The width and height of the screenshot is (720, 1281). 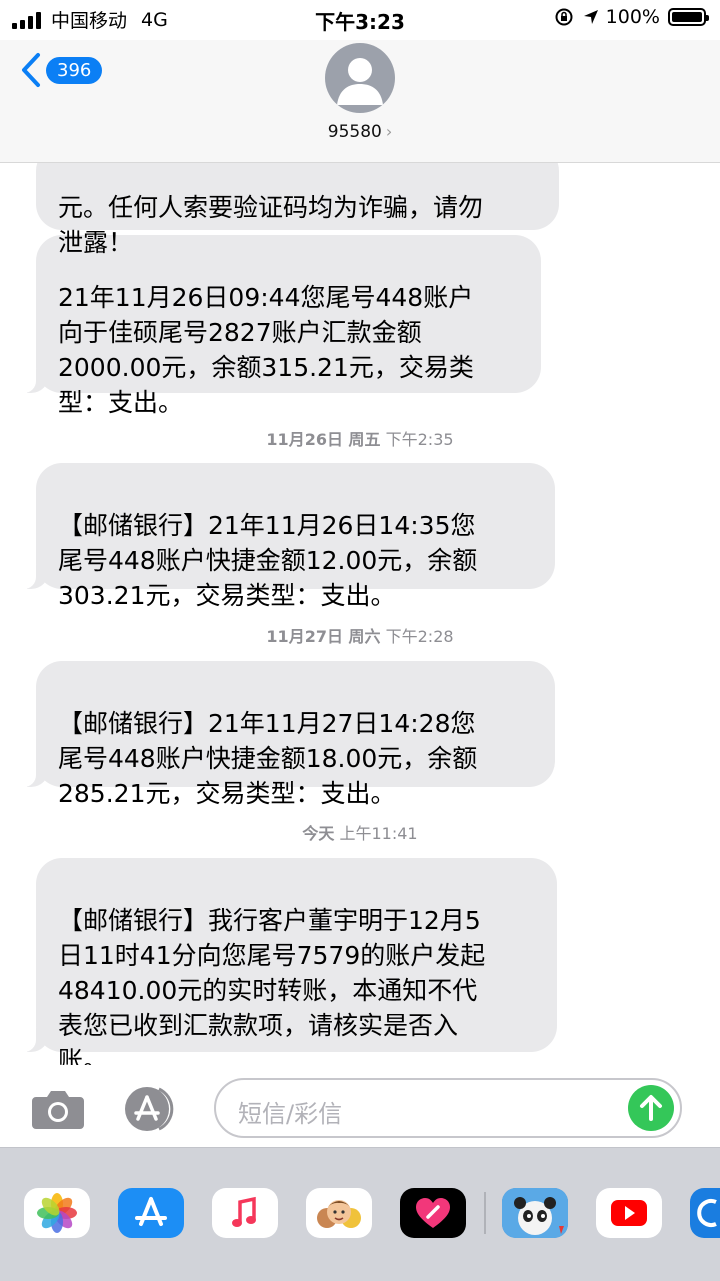 I want to click on youtube-app-button, so click(x=629, y=1213).